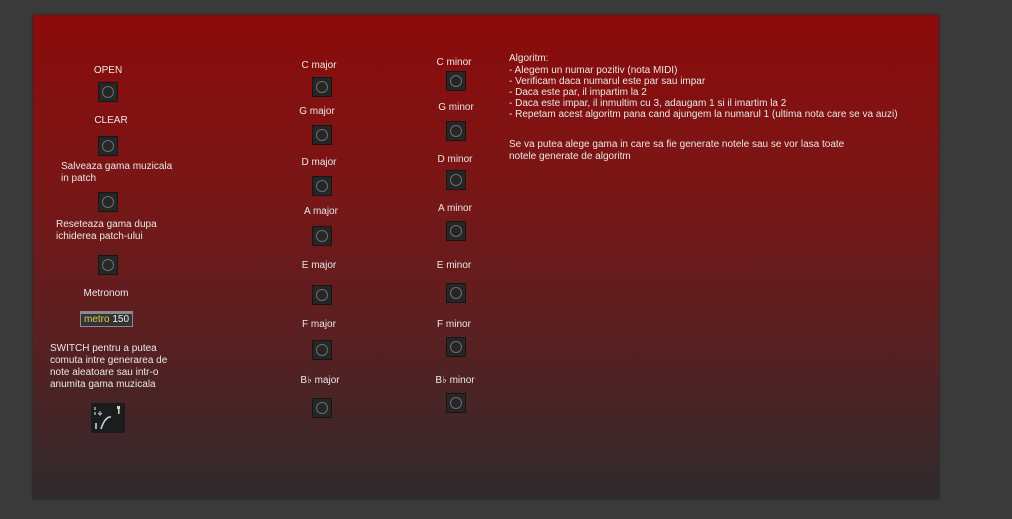 The width and height of the screenshot is (1012, 519). What do you see at coordinates (117, 172) in the screenshot?
I see `save-scale-label: Salveaza gama muzicala in patch` at bounding box center [117, 172].